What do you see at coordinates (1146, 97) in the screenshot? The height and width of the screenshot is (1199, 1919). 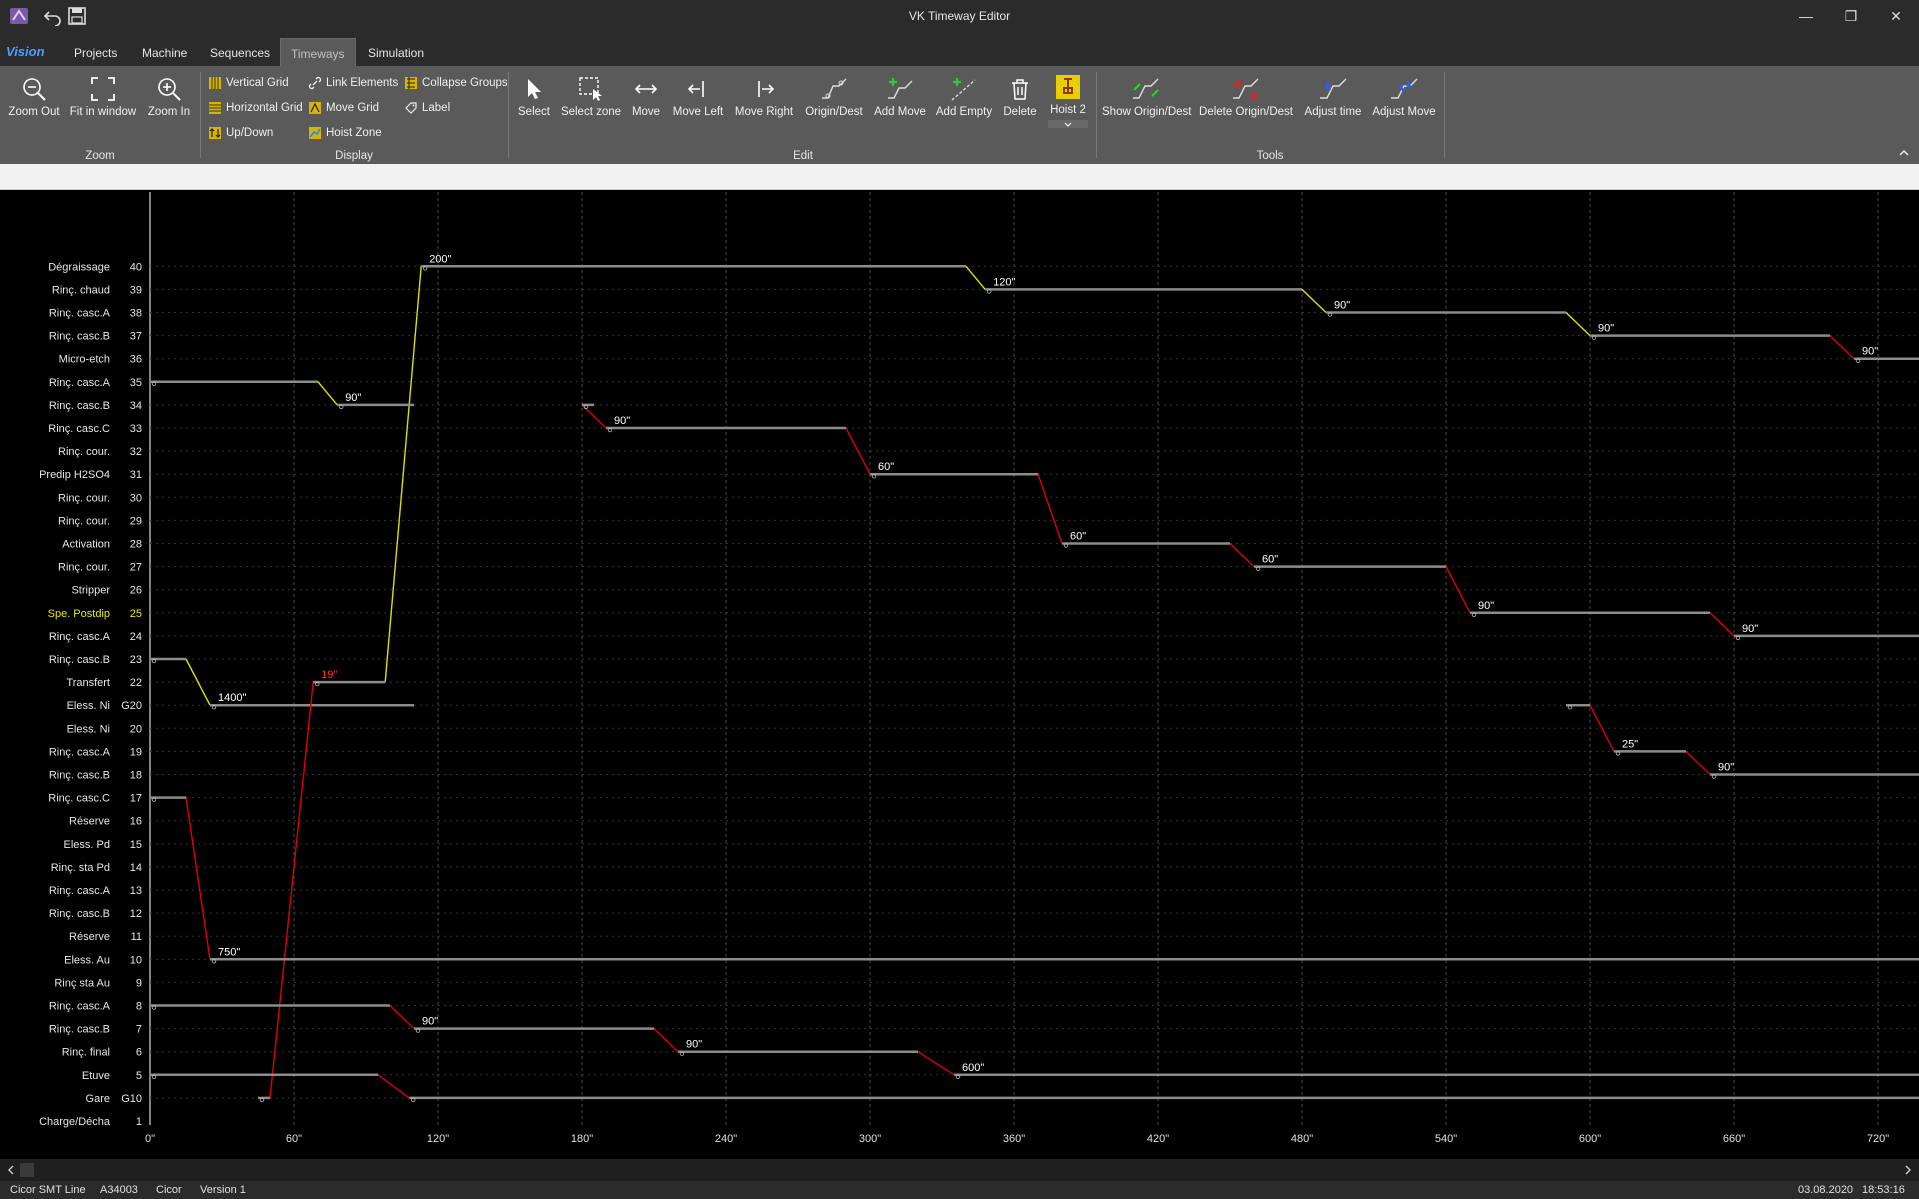 I see `show-origin-dest-button: Show Origin/Dest` at bounding box center [1146, 97].